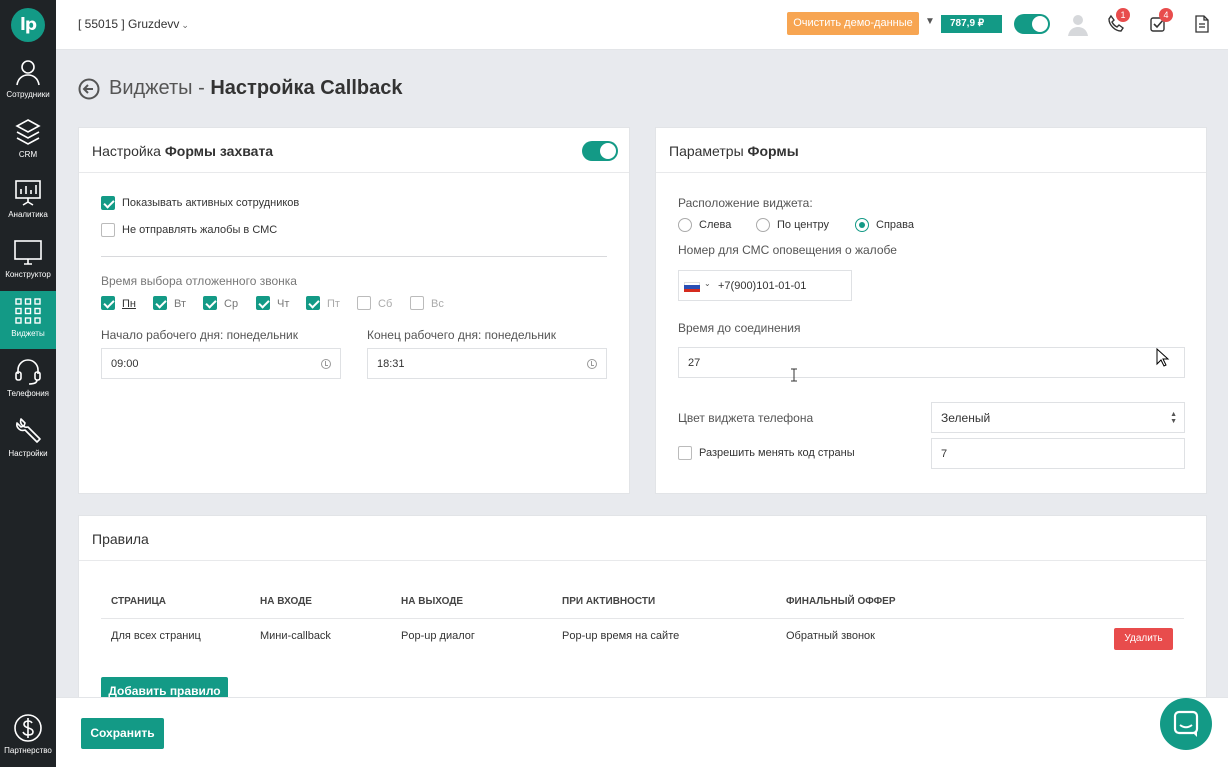 This screenshot has height=767, width=1228. What do you see at coordinates (199, 281) in the screenshot?
I see `delayed-call-label: Время выбора отложенного звонка` at bounding box center [199, 281].